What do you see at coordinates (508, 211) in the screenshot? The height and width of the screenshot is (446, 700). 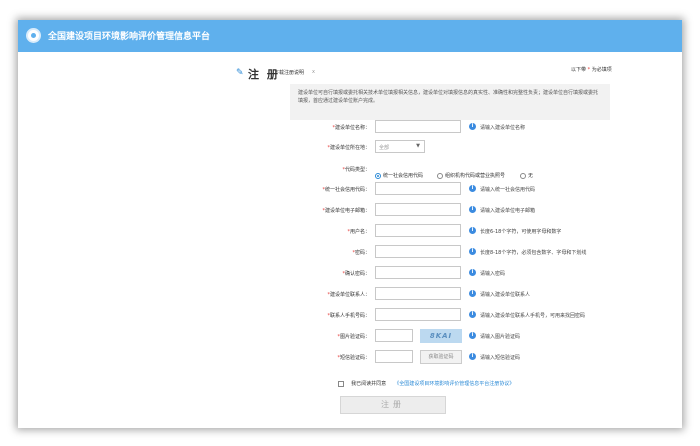 I see `email-hint: 请输入建设单位电子邮箱` at bounding box center [508, 211].